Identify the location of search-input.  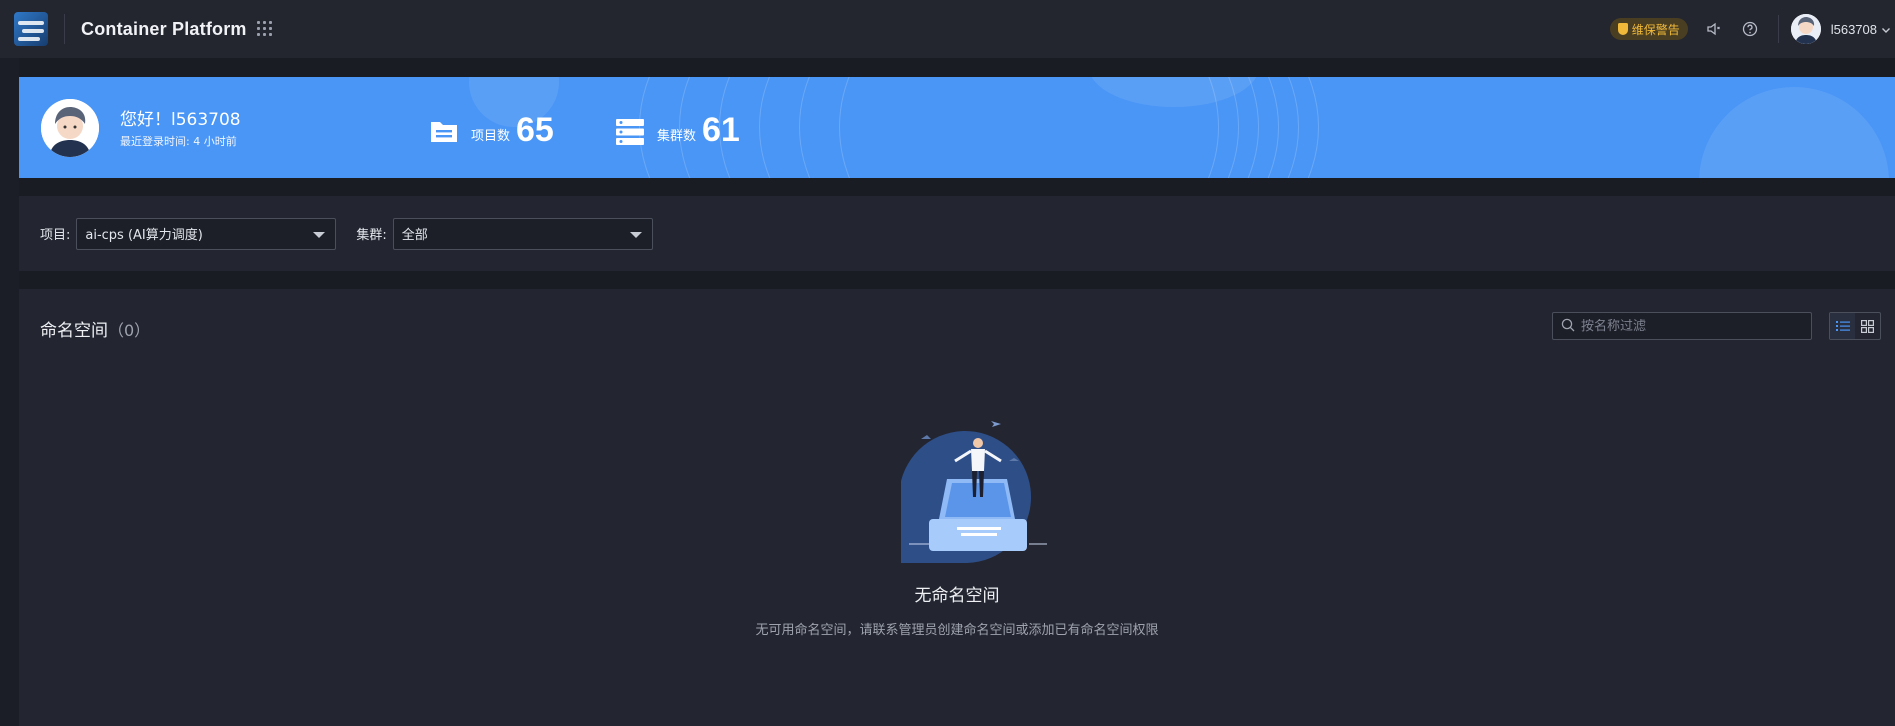
(1691, 326).